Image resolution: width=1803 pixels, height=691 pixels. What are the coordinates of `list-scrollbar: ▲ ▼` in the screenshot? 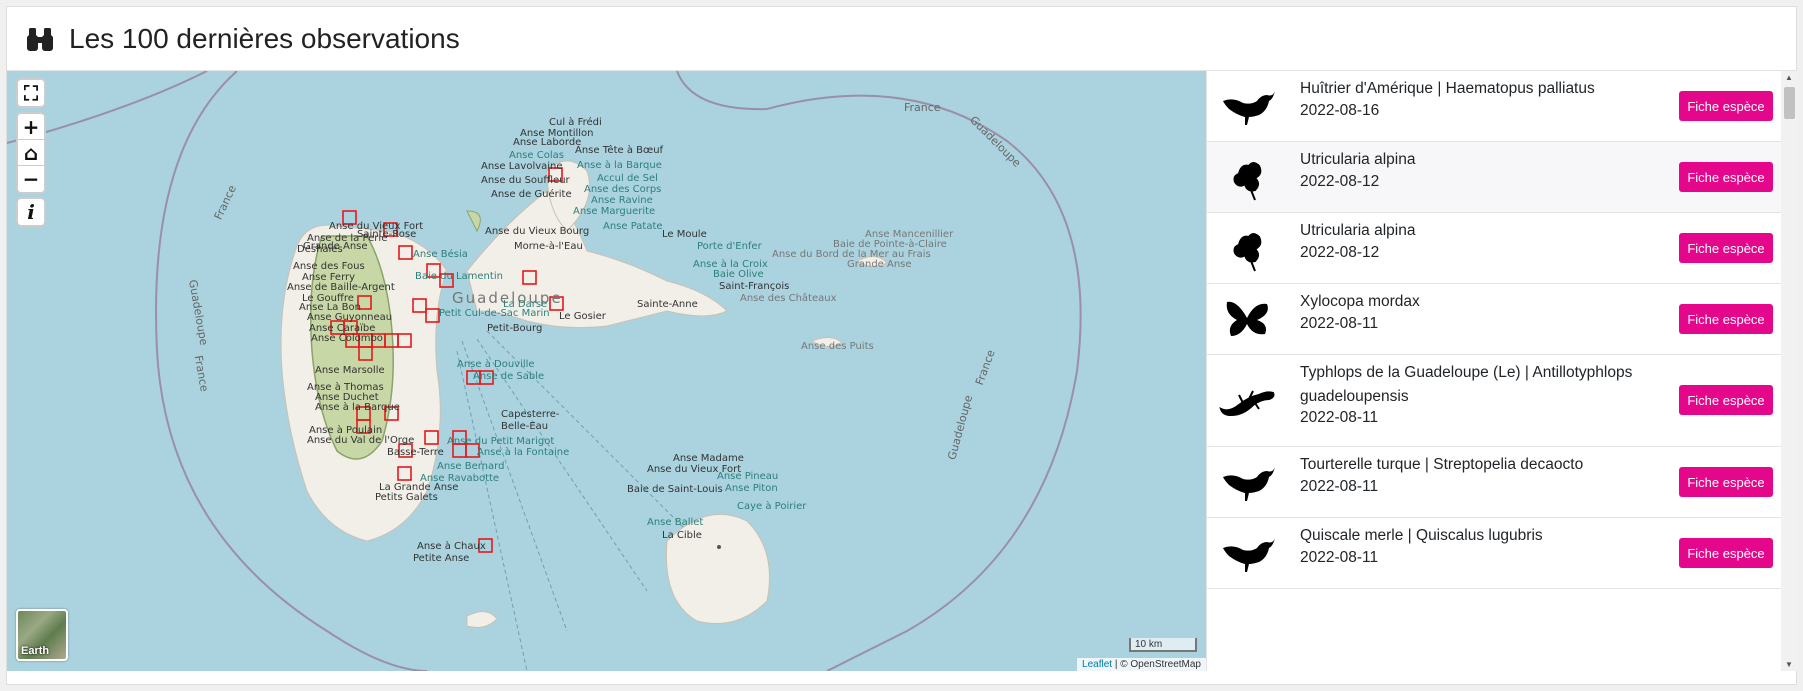 It's located at (1789, 371).